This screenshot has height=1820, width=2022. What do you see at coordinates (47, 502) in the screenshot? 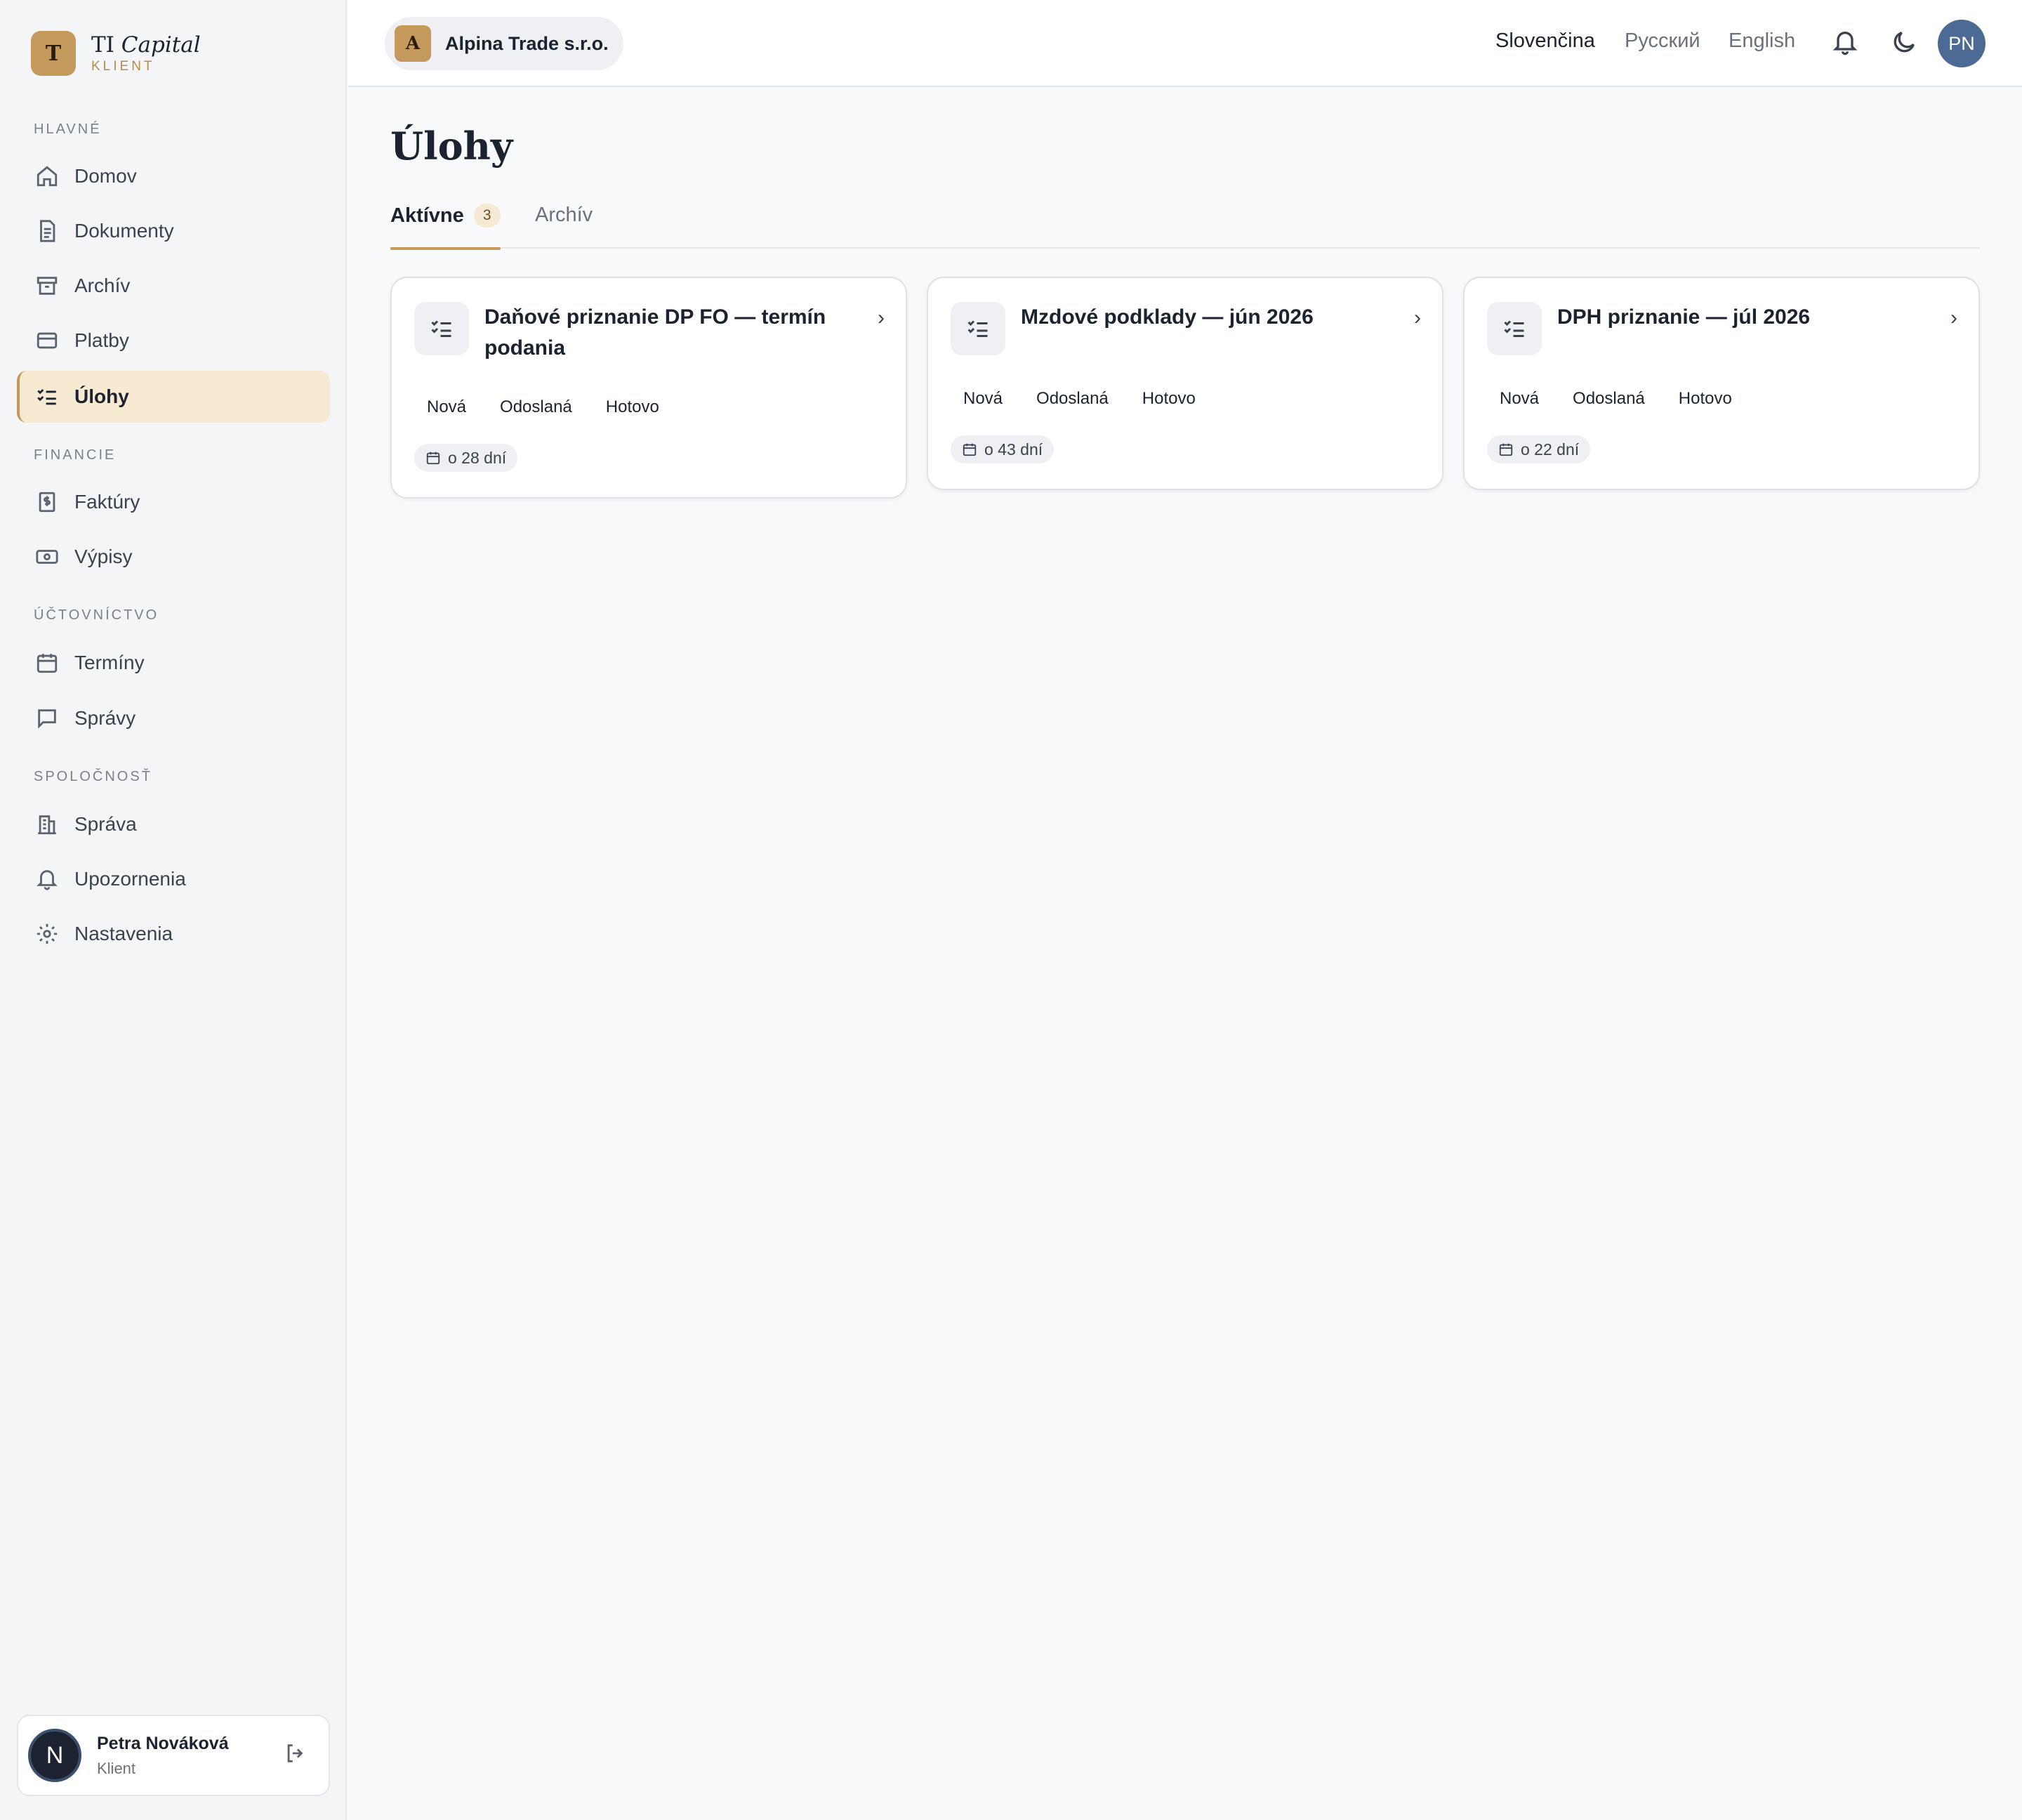
I see `invoice-icon` at bounding box center [47, 502].